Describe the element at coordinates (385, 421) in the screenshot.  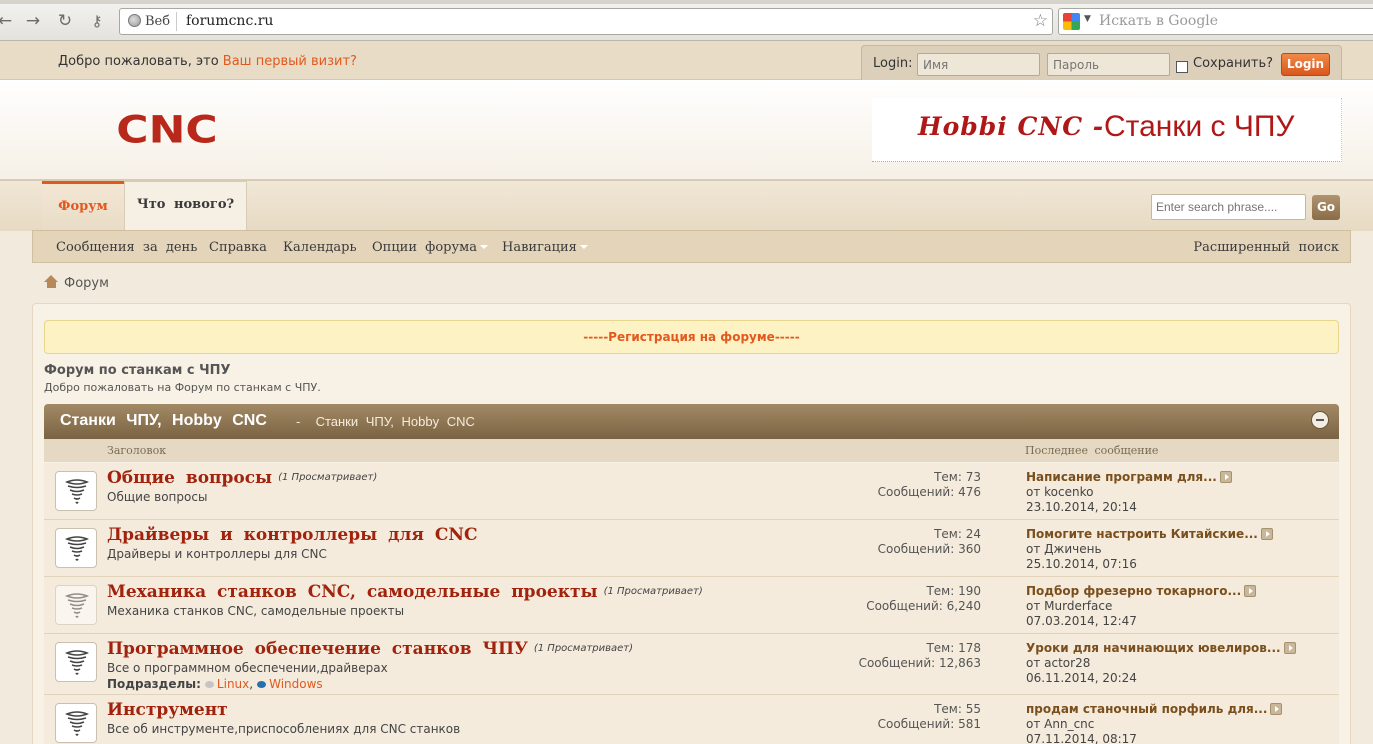
I see `category-description: - Станки ЧПУ, Hobby CNC` at that location.